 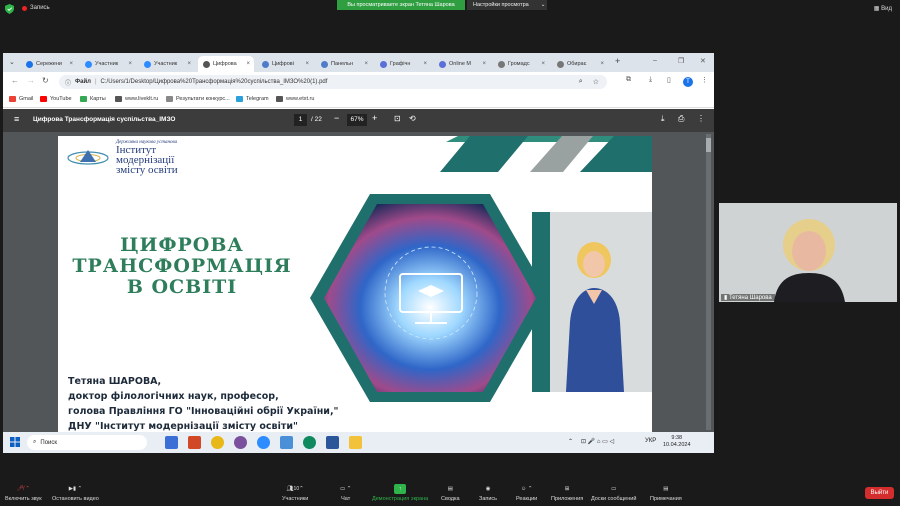 I want to click on page-number-input: 1, so click(x=300, y=120).